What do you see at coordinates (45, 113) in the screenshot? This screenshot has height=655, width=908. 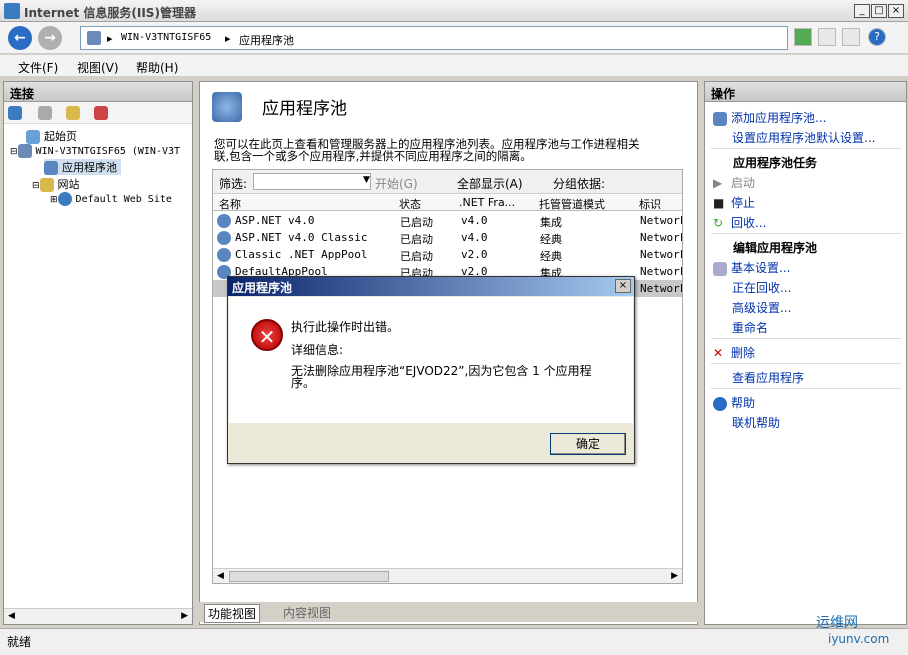 I see `save-icon` at bounding box center [45, 113].